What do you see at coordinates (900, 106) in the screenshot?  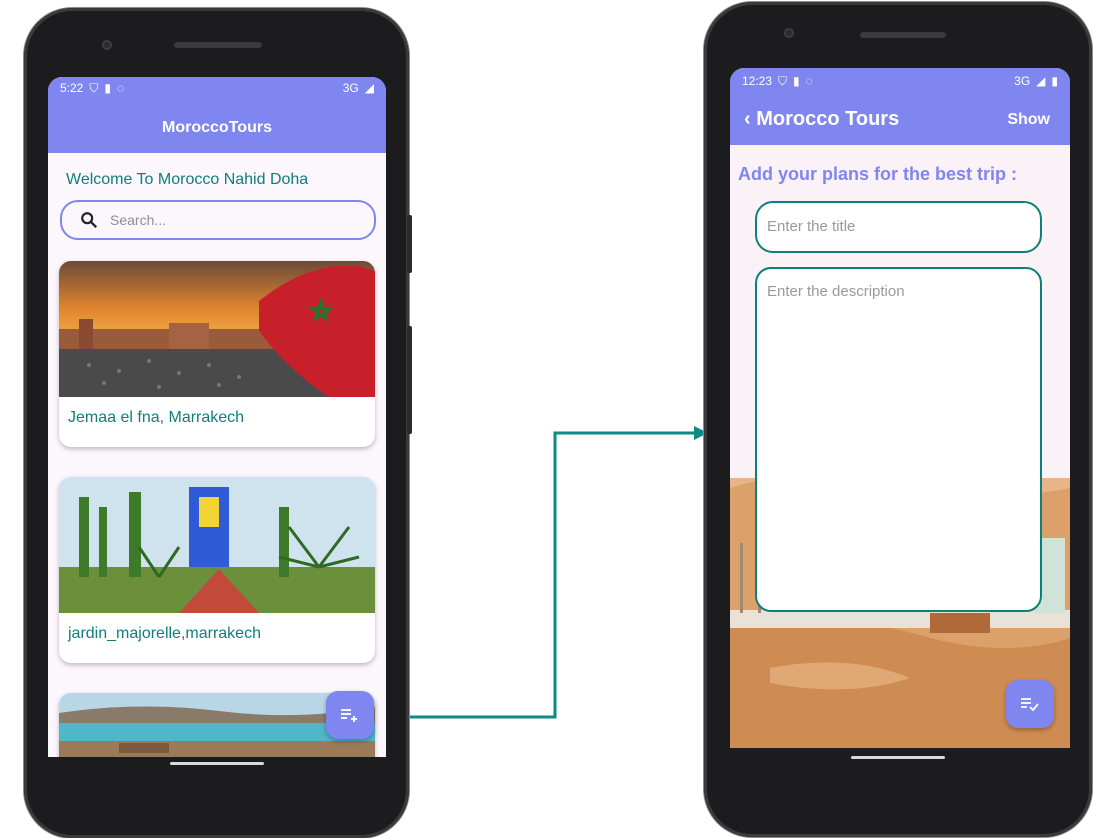 I see `app-bar: 12:23 ⛉ ▮ ◌ 3G ◢ ▮ ‹ Morocco Tours Show` at bounding box center [900, 106].